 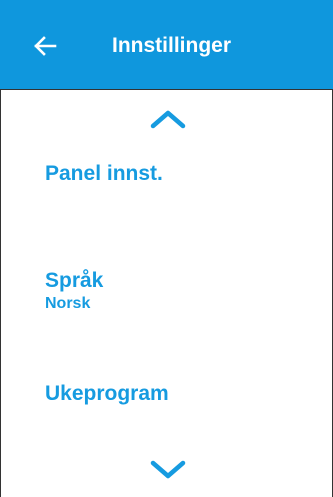 I want to click on menu-item-value: Norsk, so click(x=68, y=303).